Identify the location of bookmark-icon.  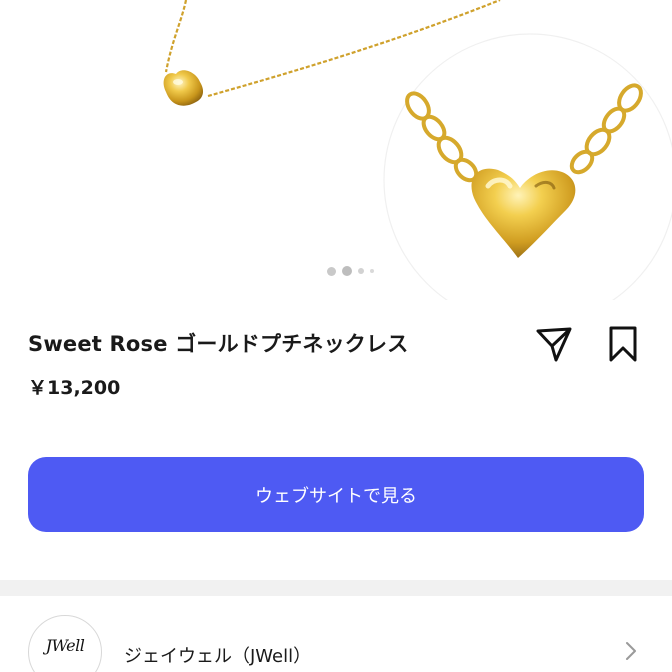
(623, 344).